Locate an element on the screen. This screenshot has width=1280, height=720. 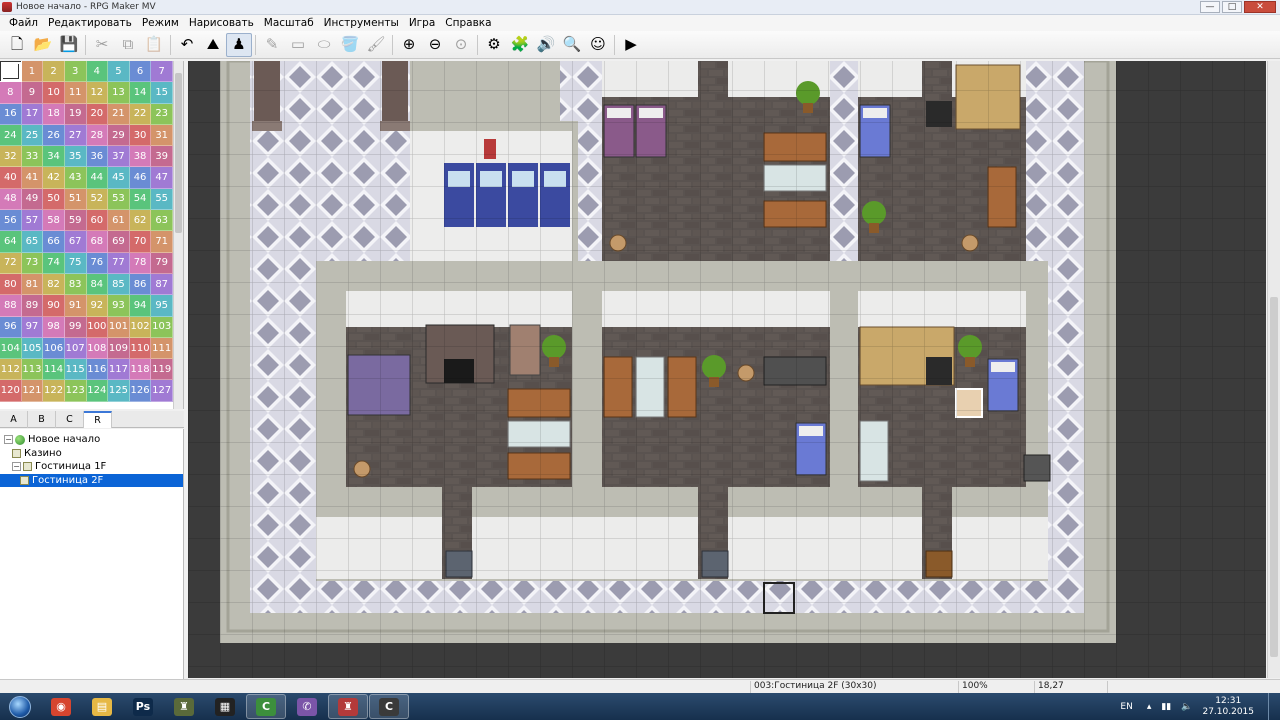
rpgmaker-mv-taskbar-button: ♜ is located at coordinates (348, 706).